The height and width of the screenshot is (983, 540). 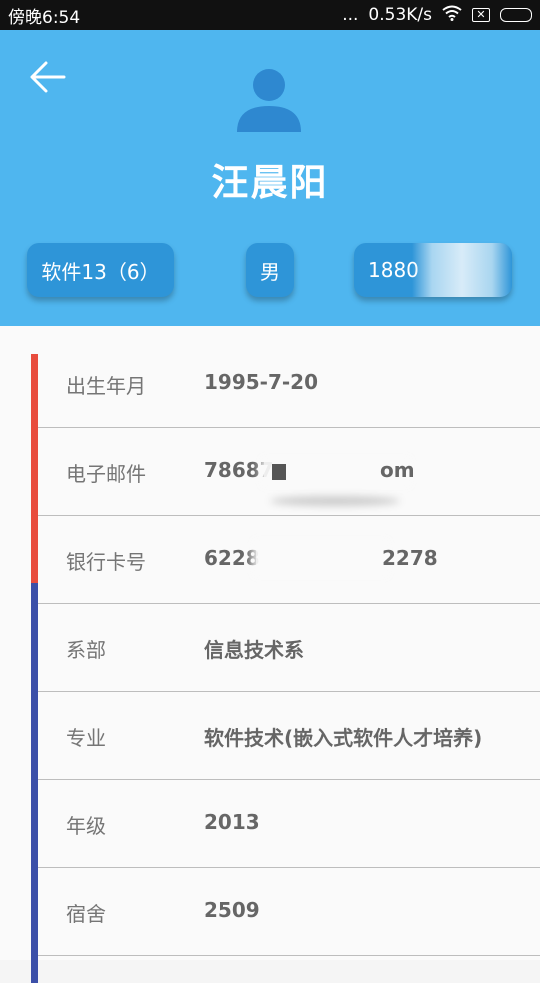 I want to click on row-value: 6228, so click(x=232, y=558).